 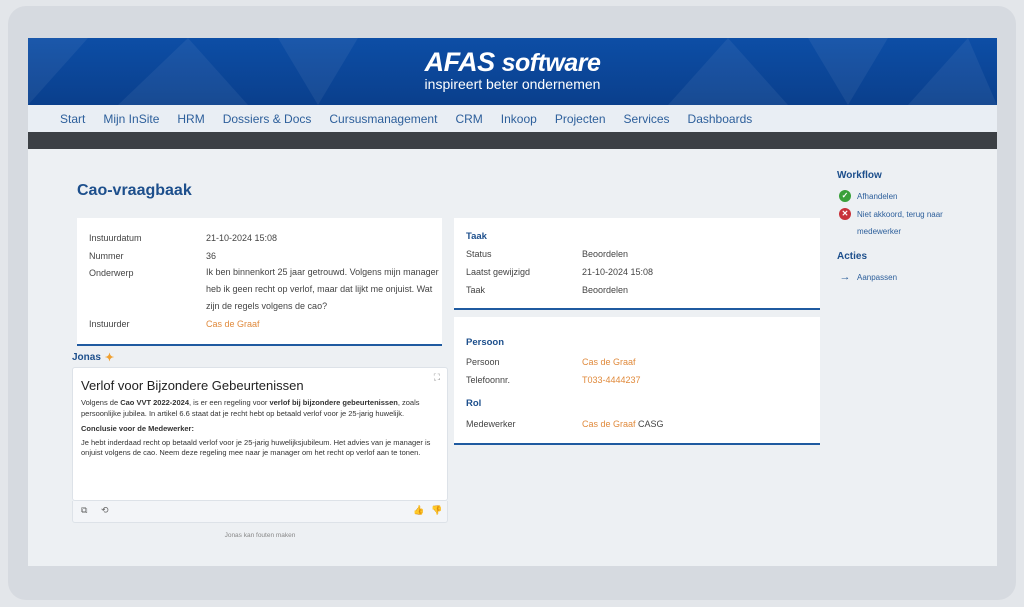 What do you see at coordinates (134, 190) in the screenshot?
I see `page-title: Cao-vraagbaak` at bounding box center [134, 190].